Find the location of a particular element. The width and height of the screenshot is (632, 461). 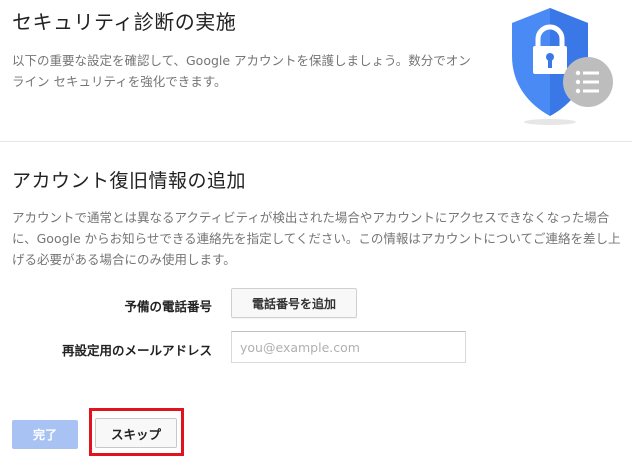

recovery-phone-label: 予備の電話番号 is located at coordinates (168, 306).